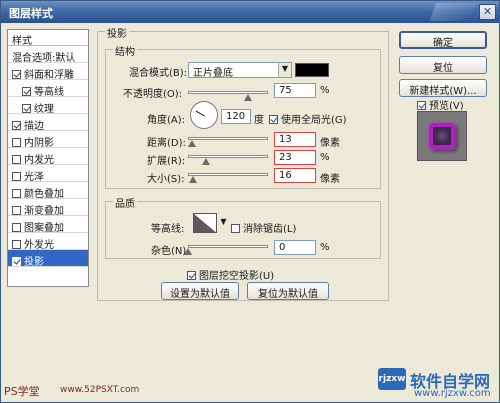  Describe the element at coordinates (158, 73) in the screenshot. I see `blend-mode-label: 混合模式(B):` at that location.